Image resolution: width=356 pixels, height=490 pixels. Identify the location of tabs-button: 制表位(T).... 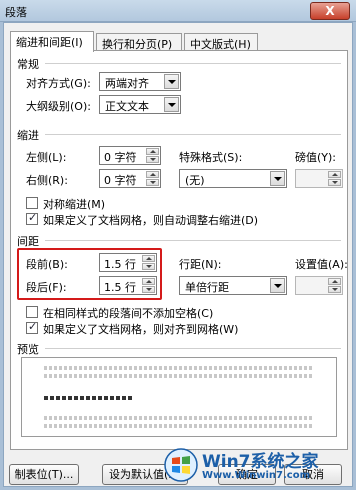
(44, 474).